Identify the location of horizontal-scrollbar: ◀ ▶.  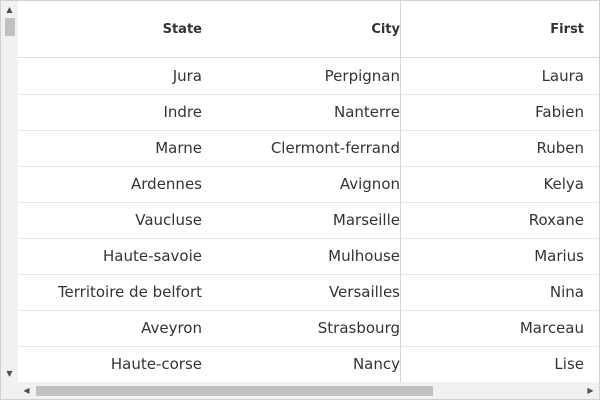
(308, 390).